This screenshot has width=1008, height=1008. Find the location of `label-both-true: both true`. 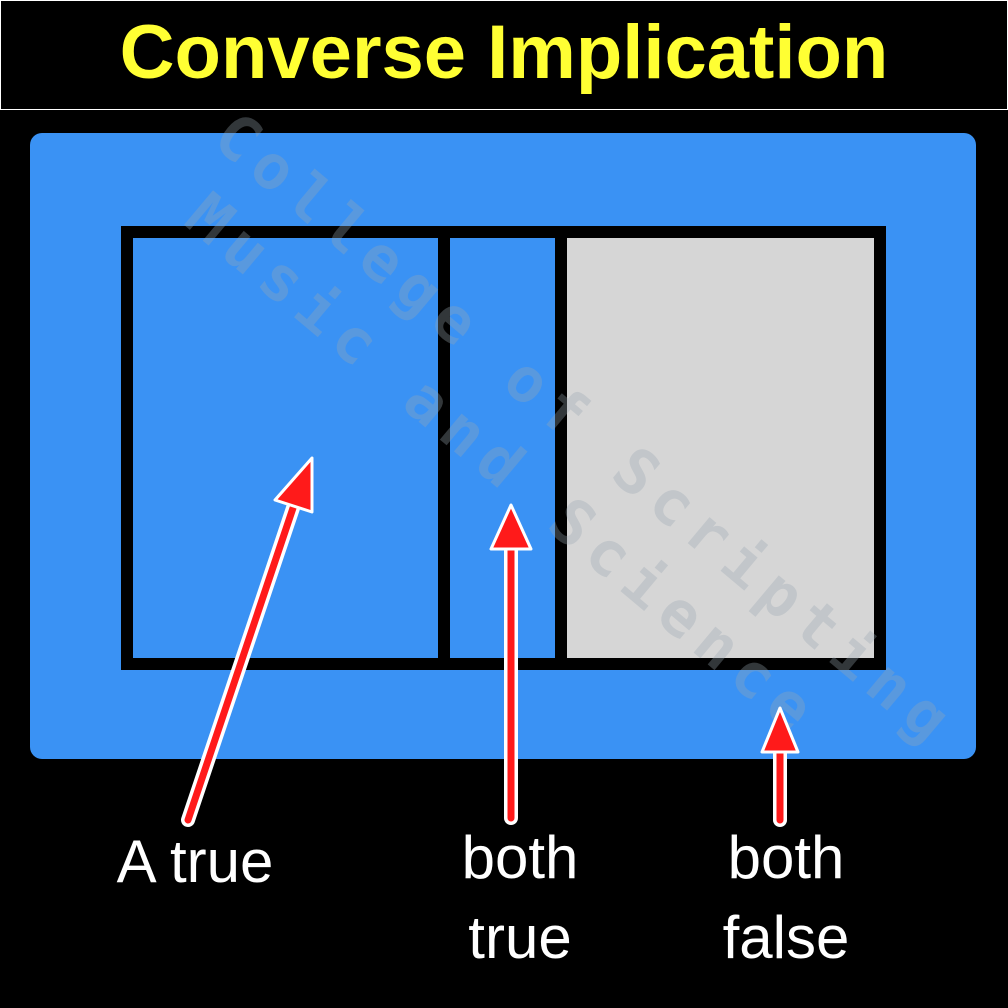

label-both-true: both true is located at coordinates (520, 898).